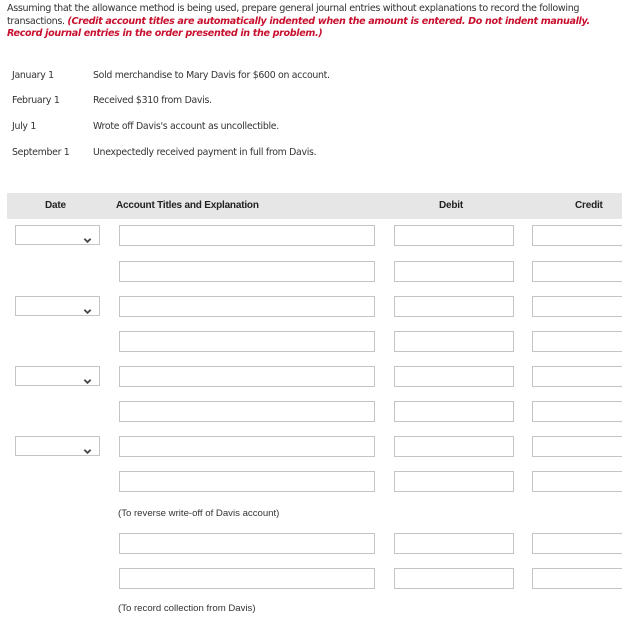  I want to click on entry-explanation: (To record collection from Davis), so click(187, 608).